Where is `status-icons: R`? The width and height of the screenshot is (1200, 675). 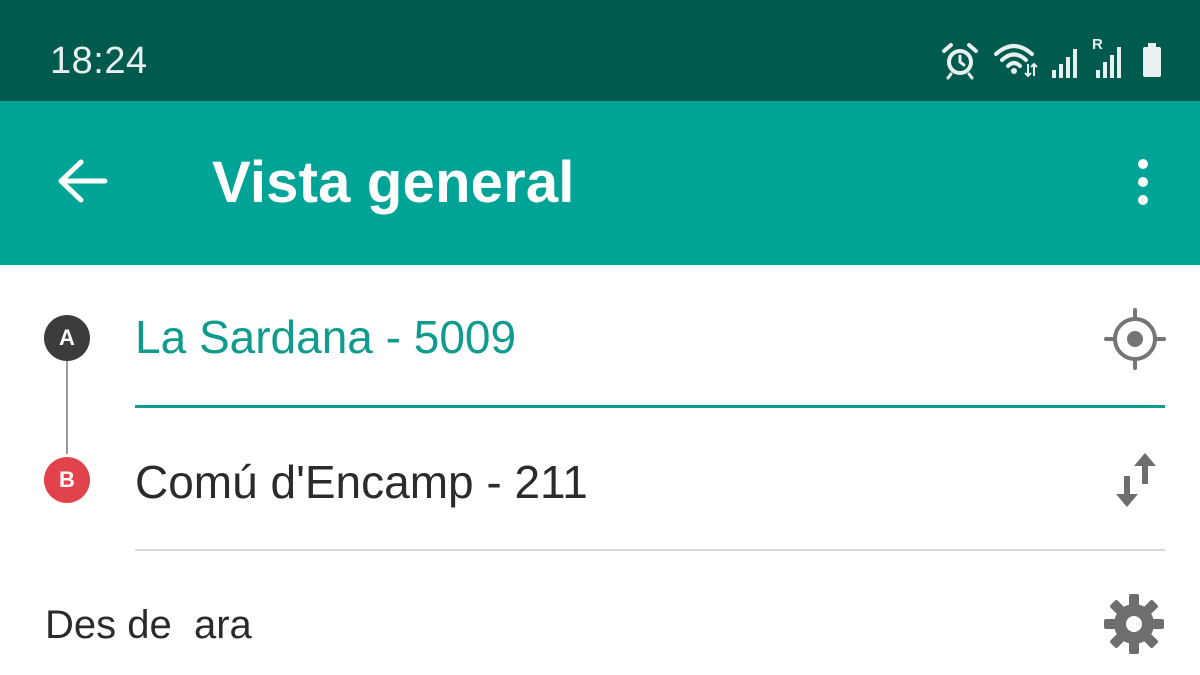
status-icons: R is located at coordinates (1052, 58).